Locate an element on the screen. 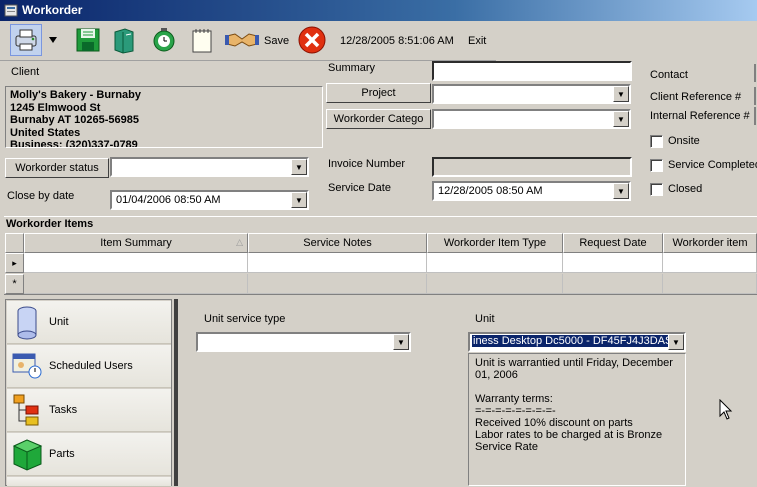 Image resolution: width=757 pixels, height=487 pixels. sidebar-item-label: Tasks is located at coordinates (63, 410).